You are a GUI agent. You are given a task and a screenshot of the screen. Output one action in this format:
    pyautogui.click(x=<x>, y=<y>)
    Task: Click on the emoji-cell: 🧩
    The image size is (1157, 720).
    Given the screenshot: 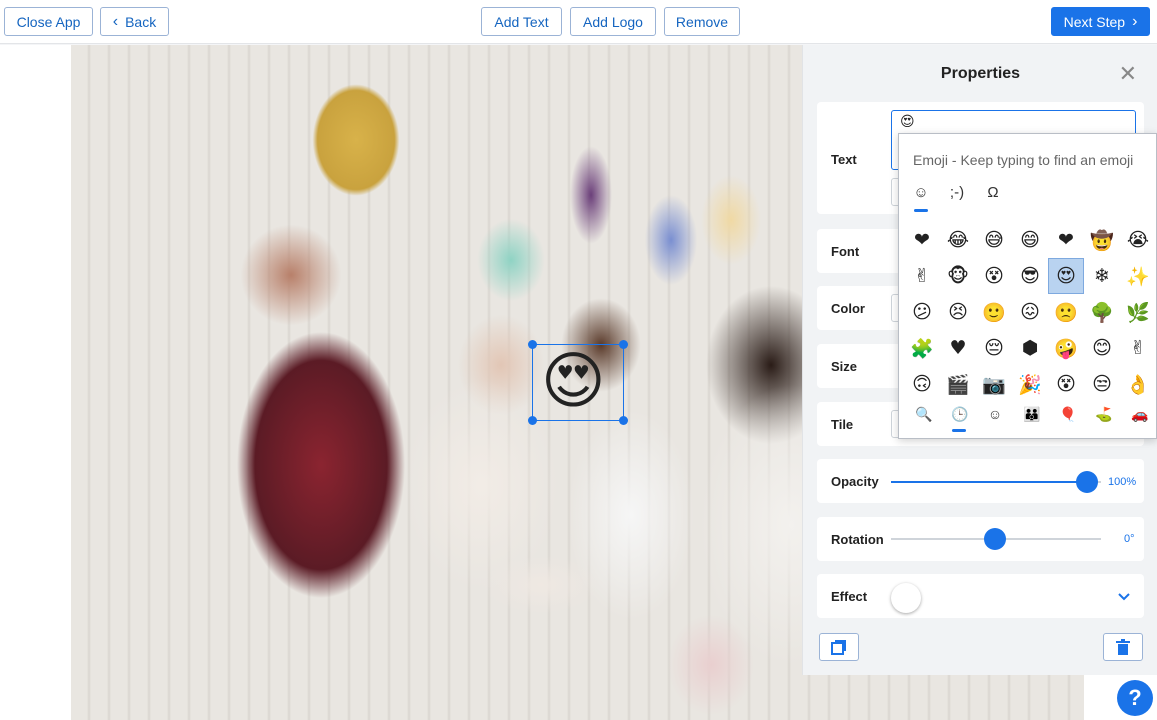 What is the action you would take?
    pyautogui.click(x=922, y=348)
    